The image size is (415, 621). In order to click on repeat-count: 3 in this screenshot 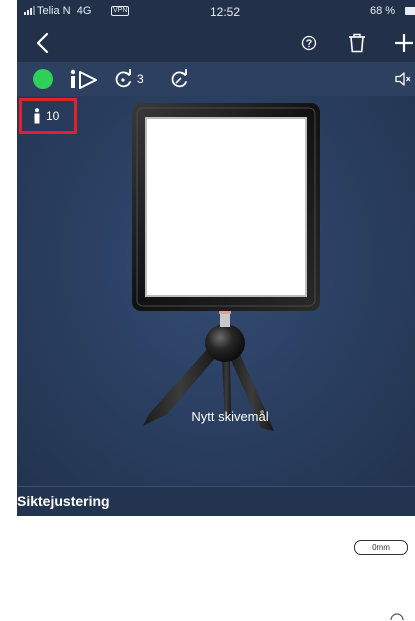, I will do `click(140, 79)`.